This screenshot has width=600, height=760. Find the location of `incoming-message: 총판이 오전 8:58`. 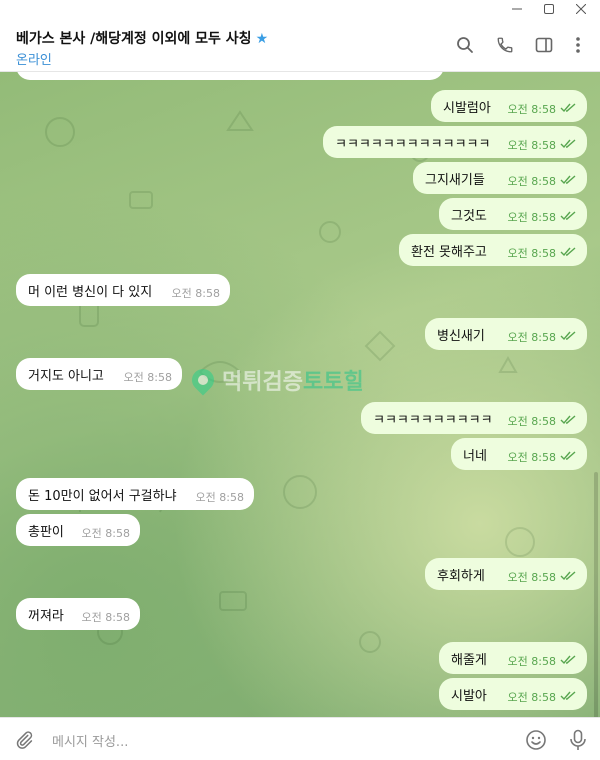

incoming-message: 총판이 오전 8:58 is located at coordinates (78, 530).